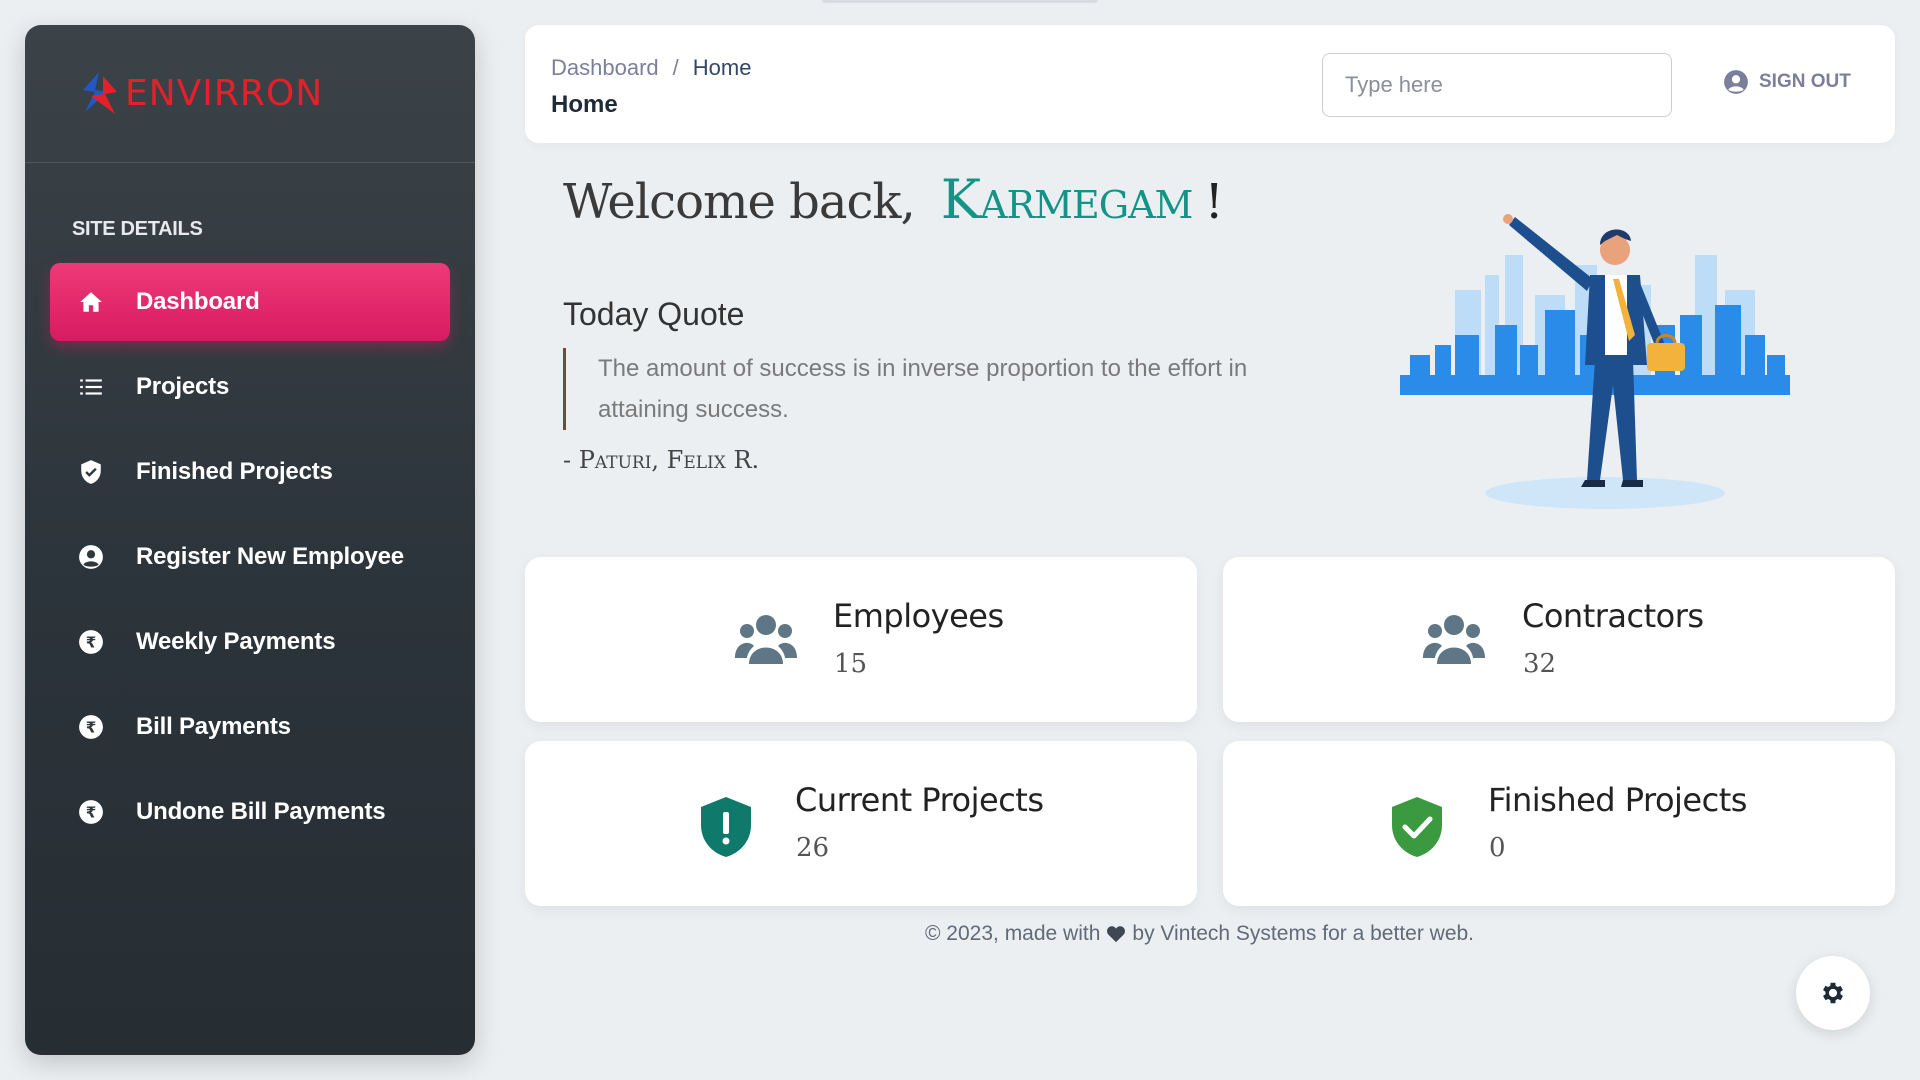 The width and height of the screenshot is (1920, 1080). What do you see at coordinates (851, 664) in the screenshot?
I see `stat-value: 15` at bounding box center [851, 664].